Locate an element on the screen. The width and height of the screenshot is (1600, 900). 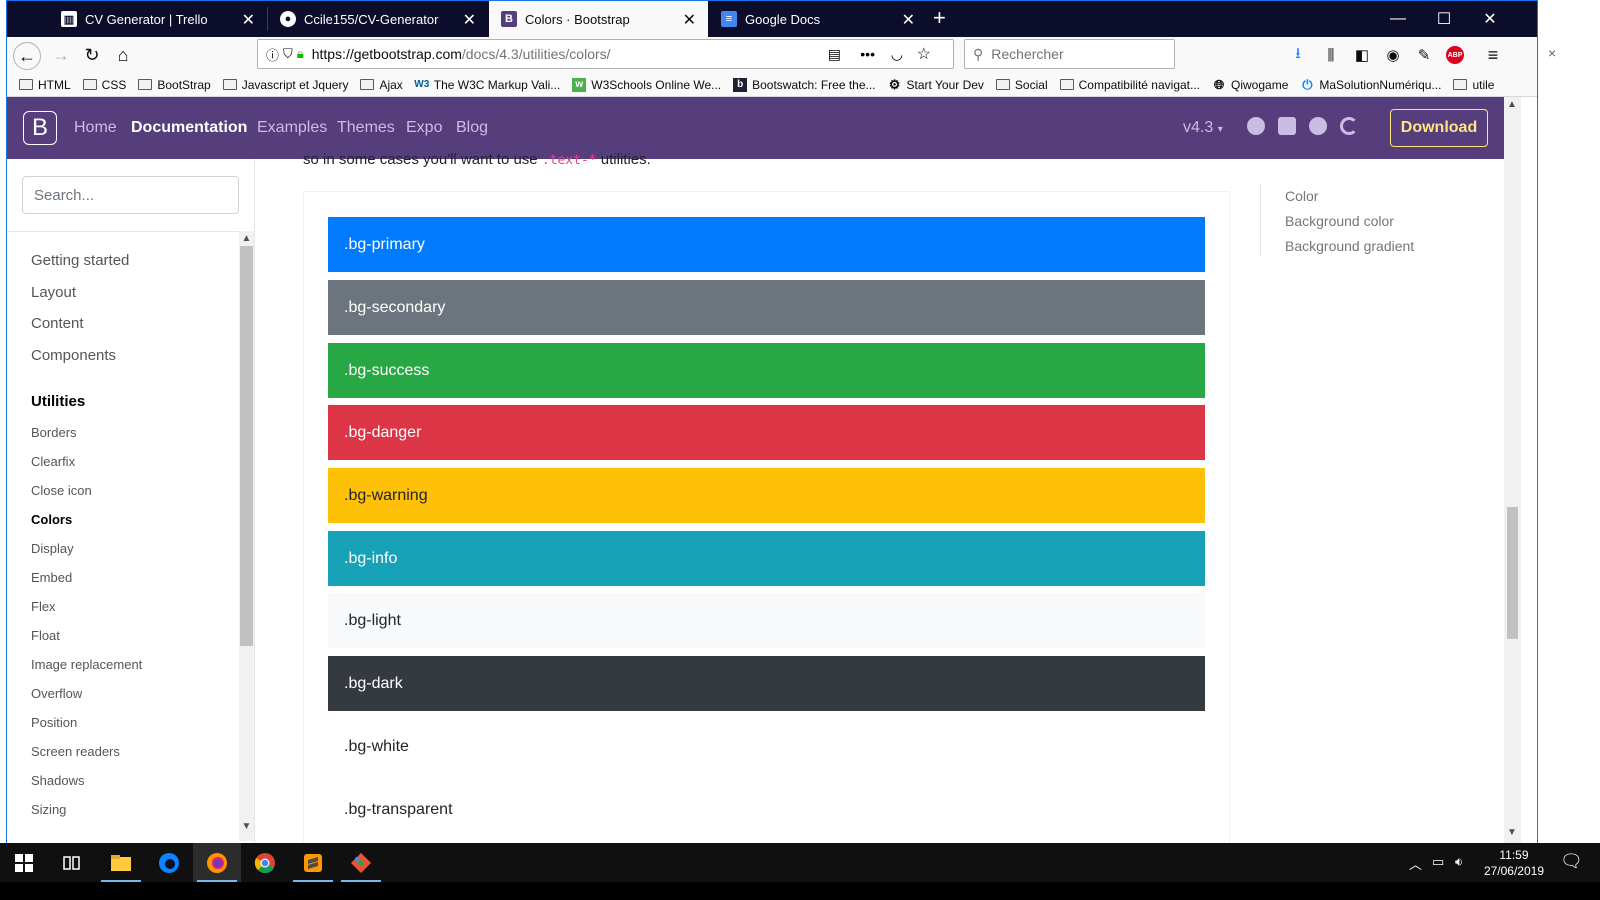
sidebar-group: Getting started is located at coordinates (80, 260).